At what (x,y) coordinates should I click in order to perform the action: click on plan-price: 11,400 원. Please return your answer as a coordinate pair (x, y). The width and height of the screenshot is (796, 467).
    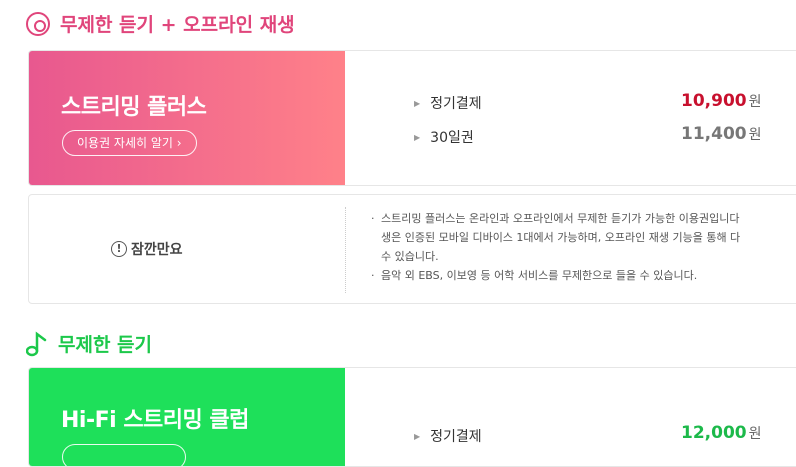
    Looking at the image, I should click on (721, 134).